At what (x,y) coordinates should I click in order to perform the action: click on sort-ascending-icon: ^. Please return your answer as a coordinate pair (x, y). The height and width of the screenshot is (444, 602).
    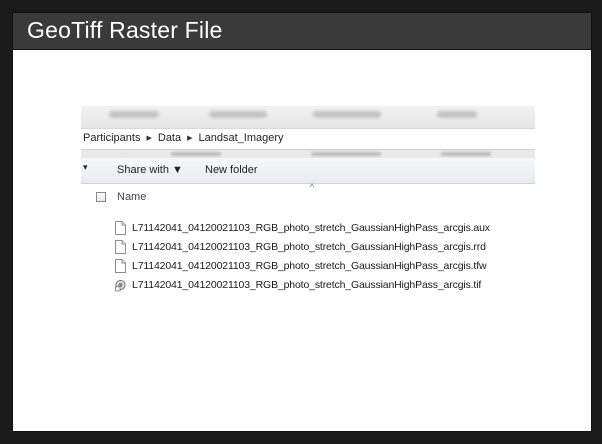
    Looking at the image, I should click on (312, 187).